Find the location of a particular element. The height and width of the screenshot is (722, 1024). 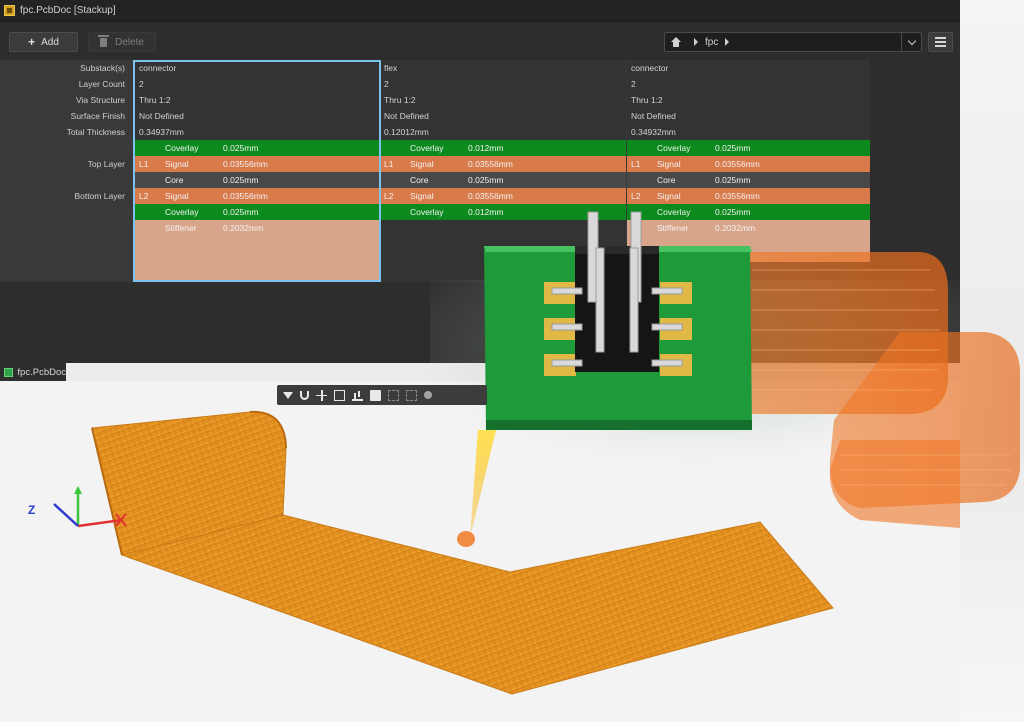

layer-type: Stiffener is located at coordinates (673, 228).